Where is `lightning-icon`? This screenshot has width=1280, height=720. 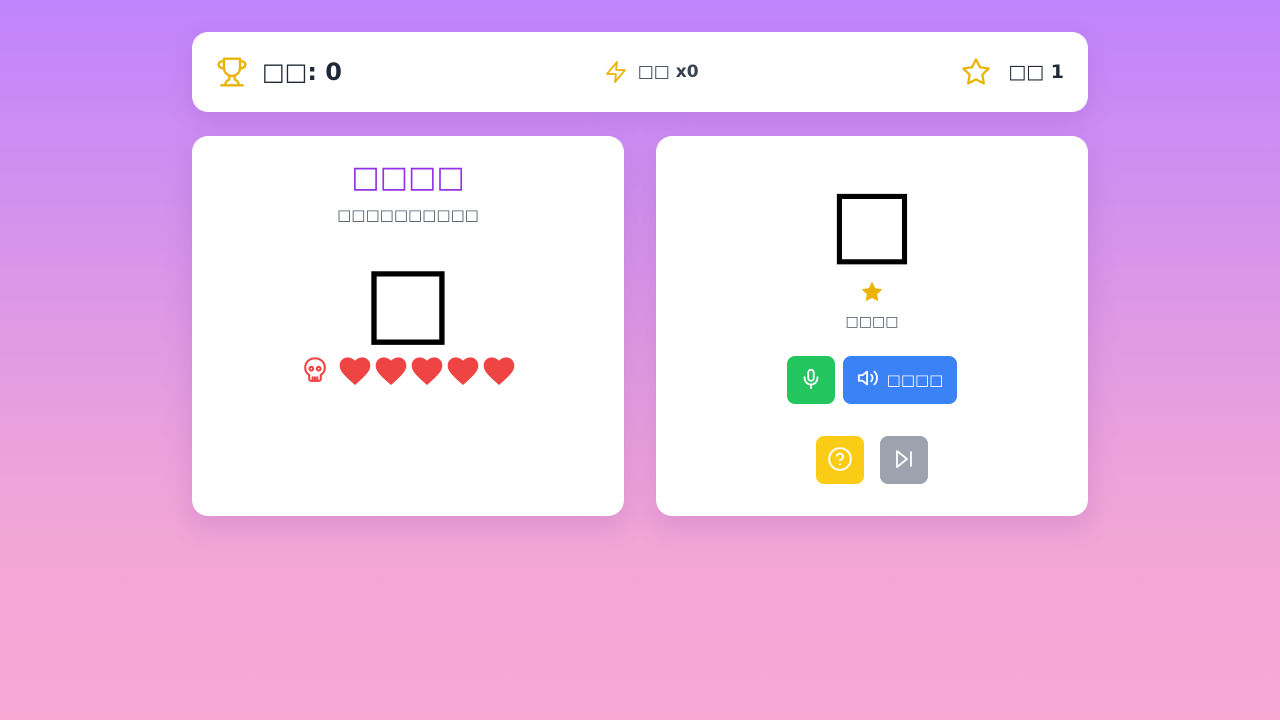
lightning-icon is located at coordinates (616, 72).